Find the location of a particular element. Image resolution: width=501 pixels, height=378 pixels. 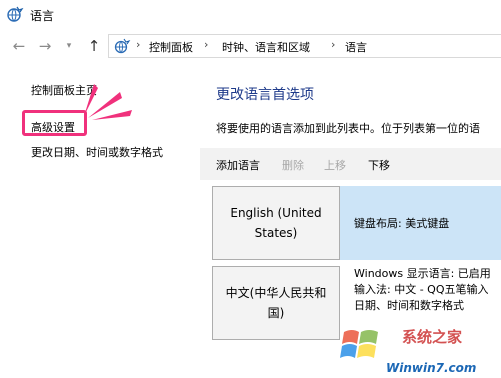

breadcrumb-control-panel: 控制面板 is located at coordinates (171, 47).